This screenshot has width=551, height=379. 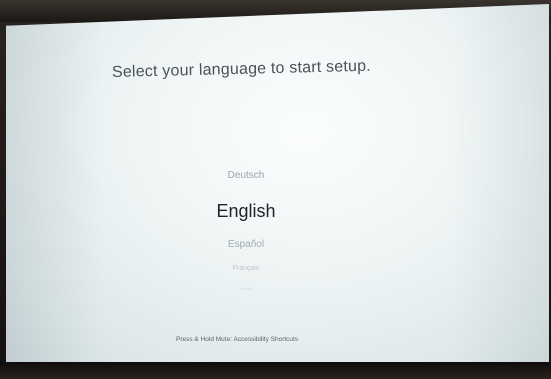 I want to click on language-option-english-selected: English, so click(x=246, y=211).